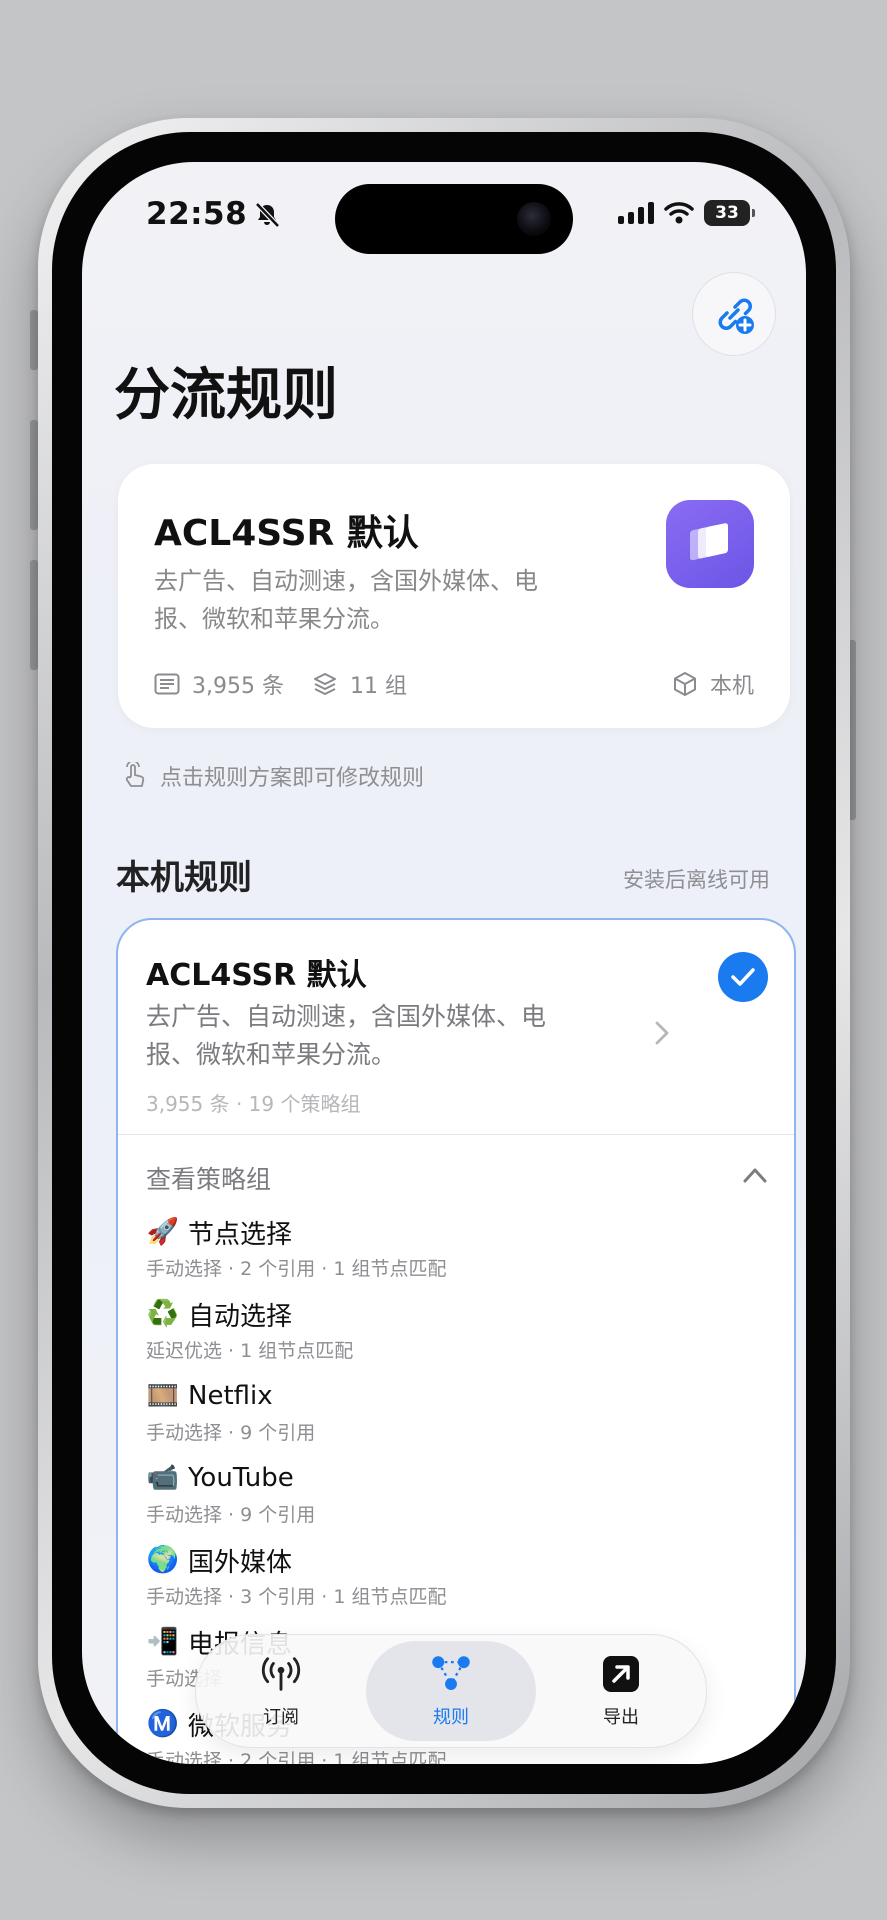 The image size is (887, 1920). I want to click on add-subscription-button, so click(734, 314).